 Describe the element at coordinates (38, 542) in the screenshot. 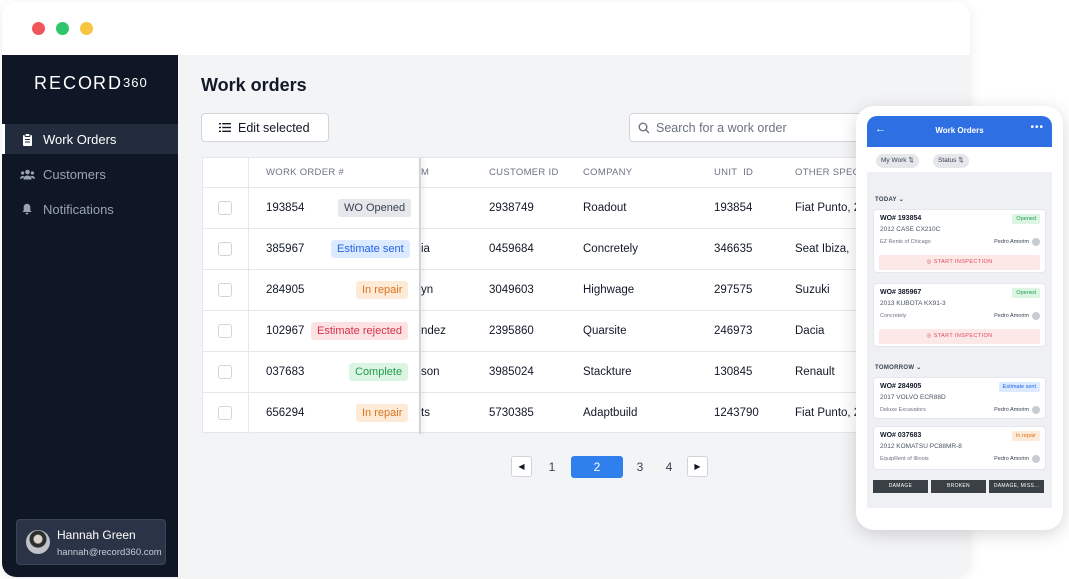

I see `avatar` at that location.